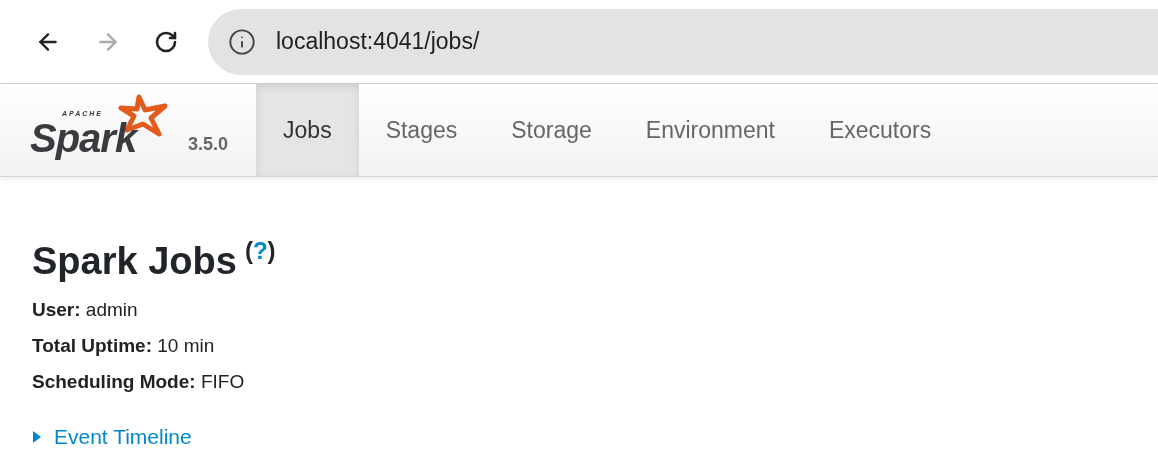  I want to click on nav-tab: Jobs, so click(307, 130).